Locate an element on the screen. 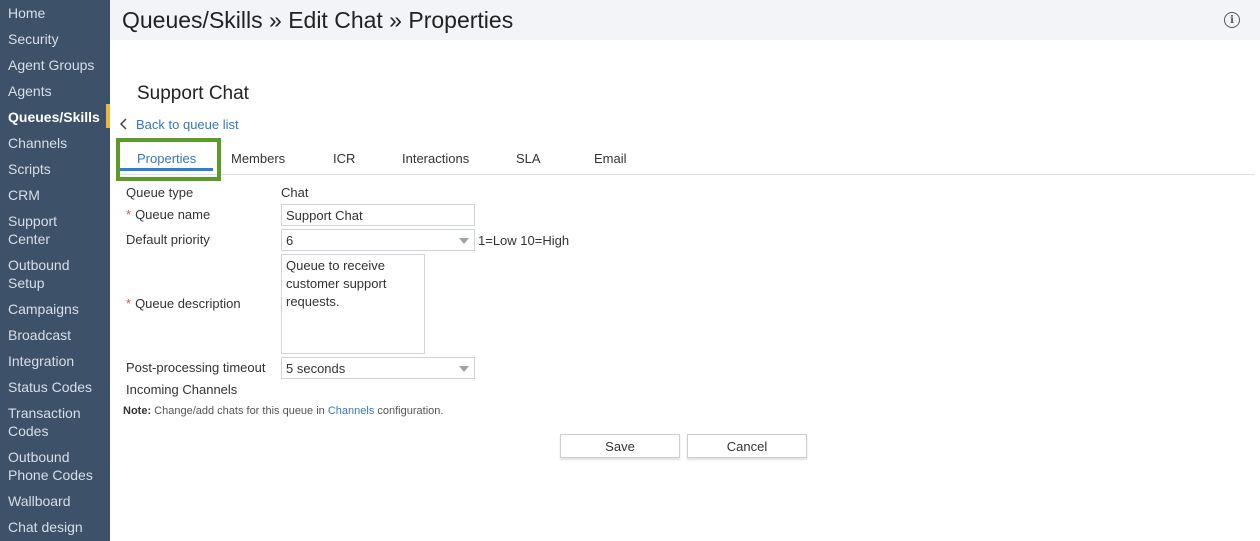  sidebar-item-label: Wallboard is located at coordinates (39, 501).